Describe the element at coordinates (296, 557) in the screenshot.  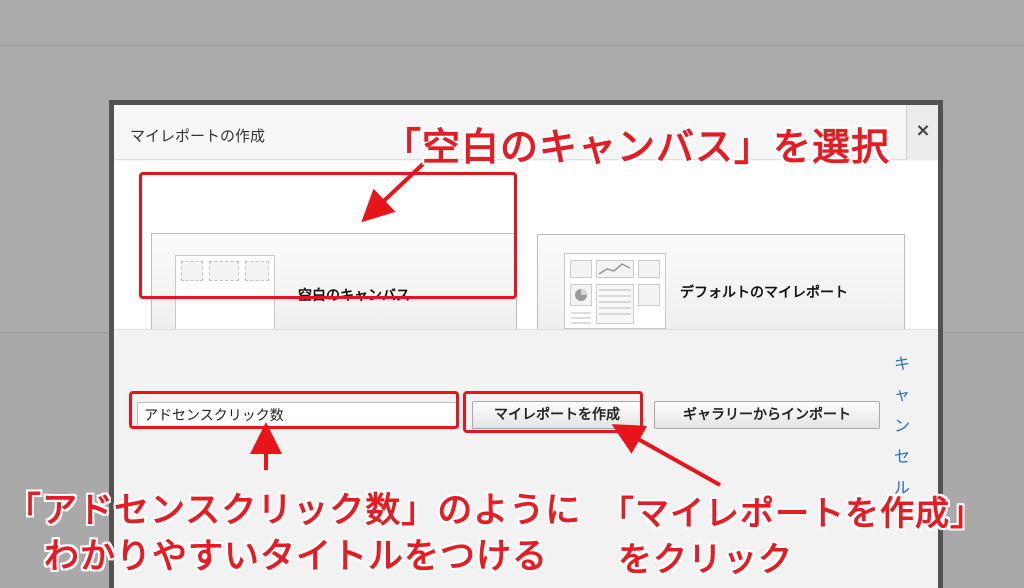
I see `annotation-title-hint-2: わかりやすいタイトルをつける` at that location.